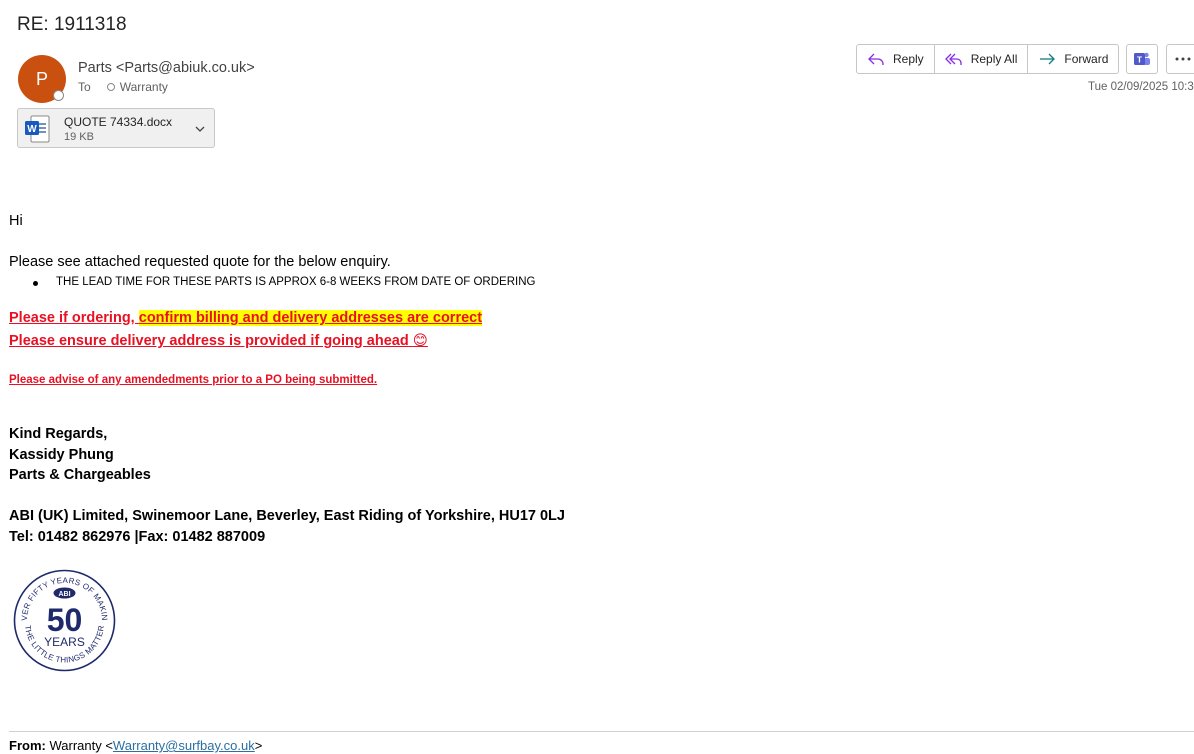 This screenshot has width=1194, height=754. Describe the element at coordinates (110, 87) in the screenshot. I see `recipient-presence-icon` at that location.